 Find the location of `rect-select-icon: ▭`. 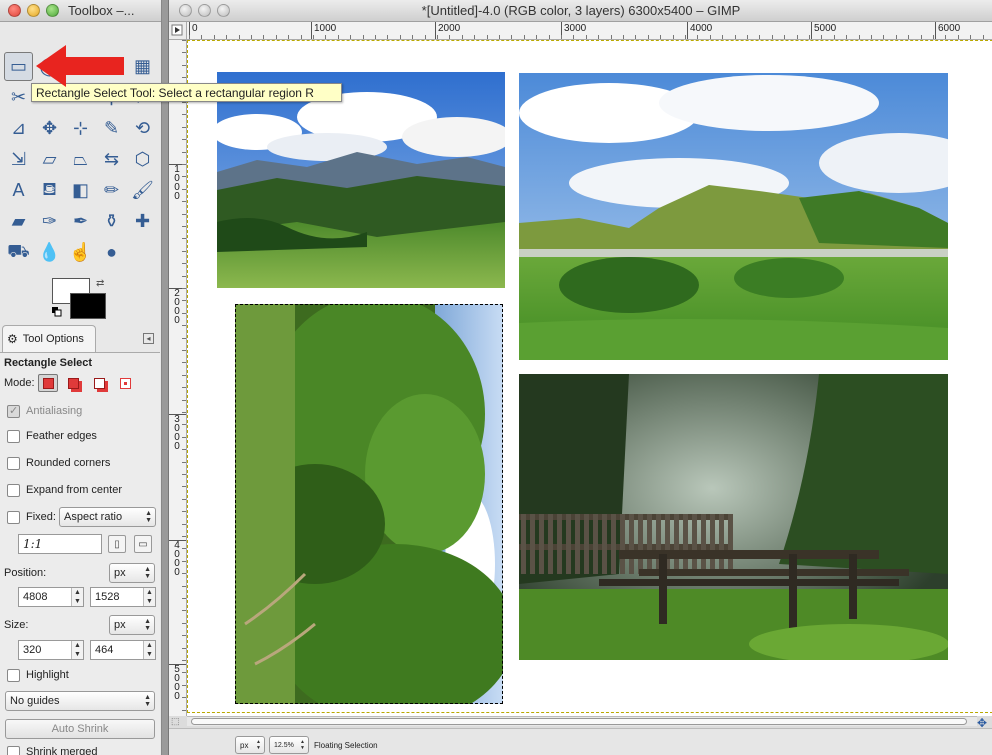

rect-select-icon: ▭ is located at coordinates (18, 66).